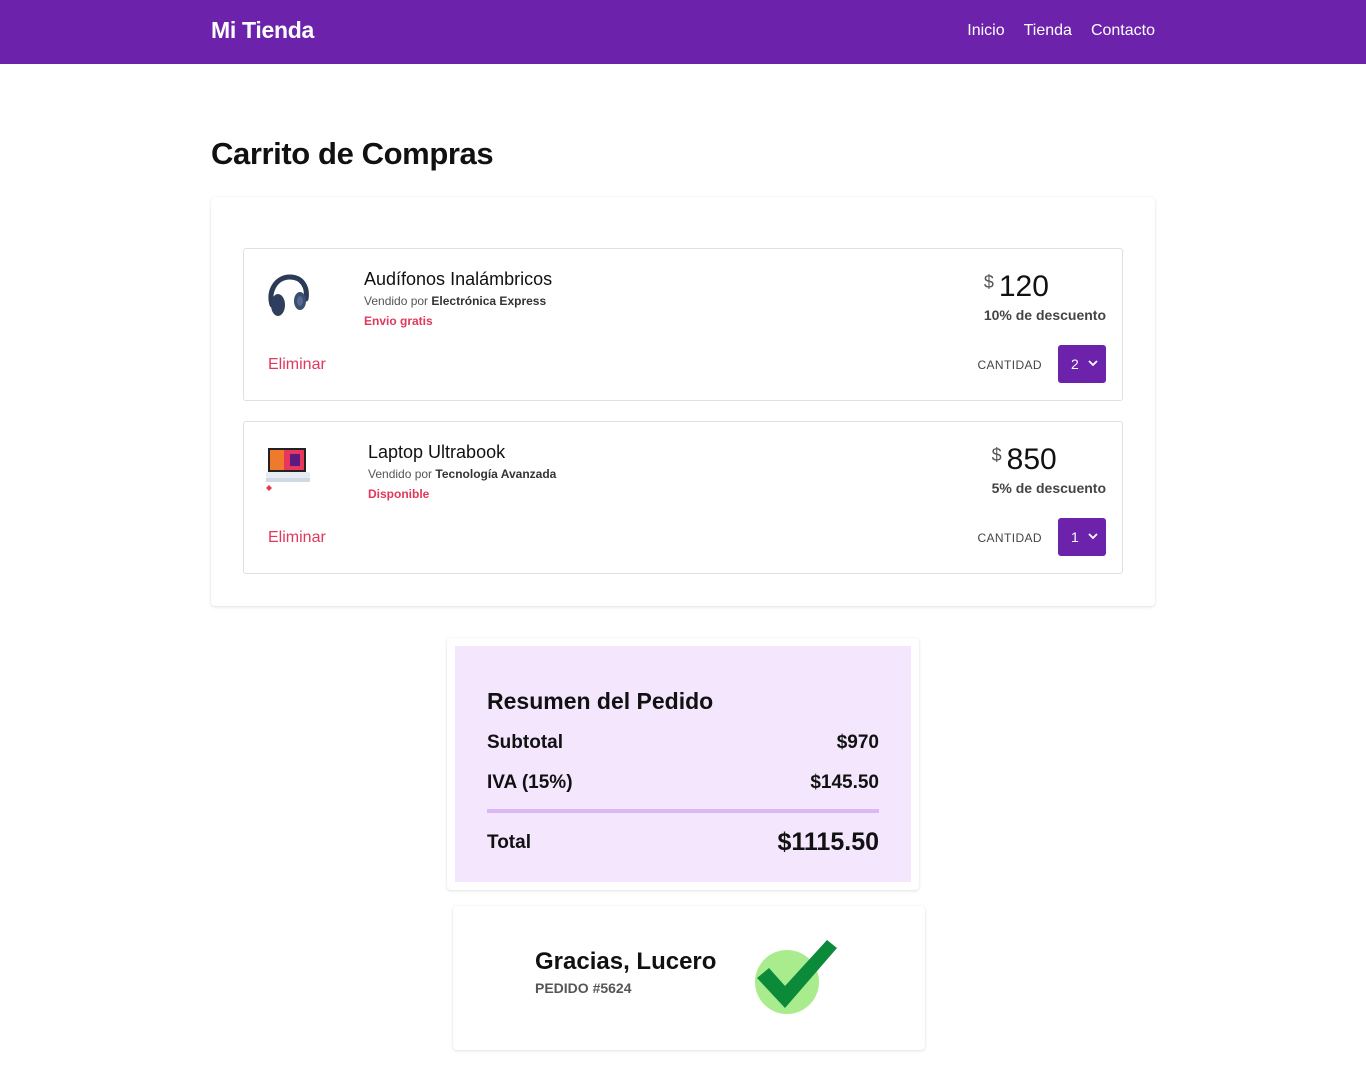 Image resolution: width=1366 pixels, height=1090 pixels. What do you see at coordinates (683, 783) in the screenshot?
I see `tax-row: IVA (15%) $145.50` at bounding box center [683, 783].